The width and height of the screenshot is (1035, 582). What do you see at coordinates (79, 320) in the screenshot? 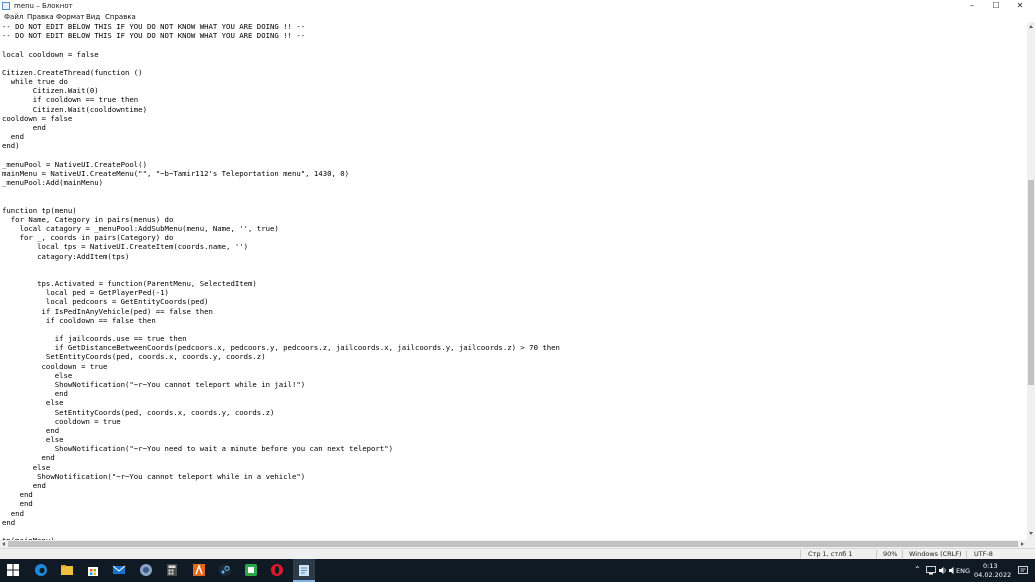
I see `code-line: if cooldown == false then` at bounding box center [79, 320].